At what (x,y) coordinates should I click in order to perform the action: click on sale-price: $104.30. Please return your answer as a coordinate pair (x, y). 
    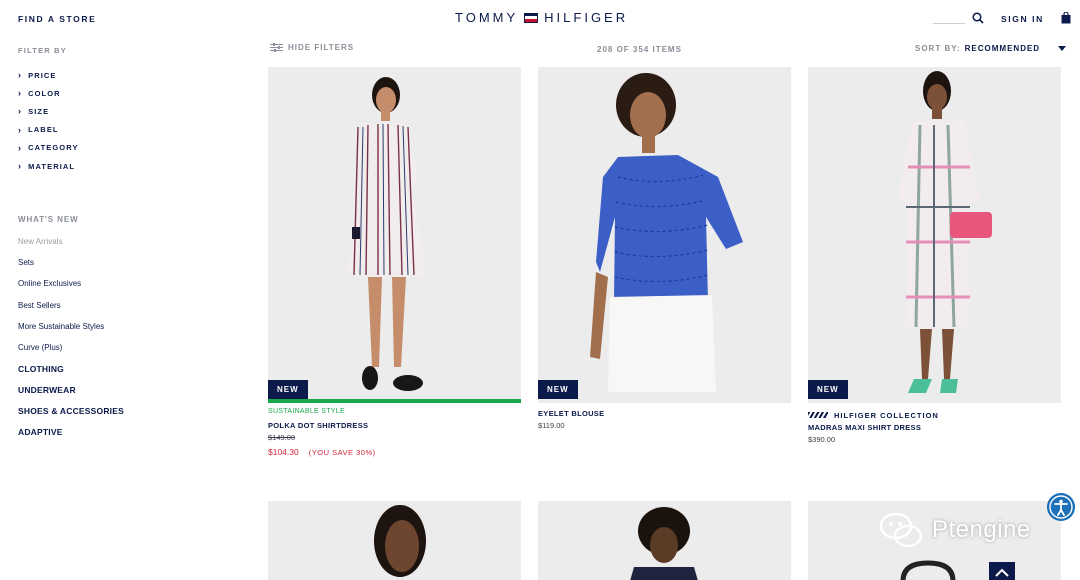
    Looking at the image, I should click on (283, 452).